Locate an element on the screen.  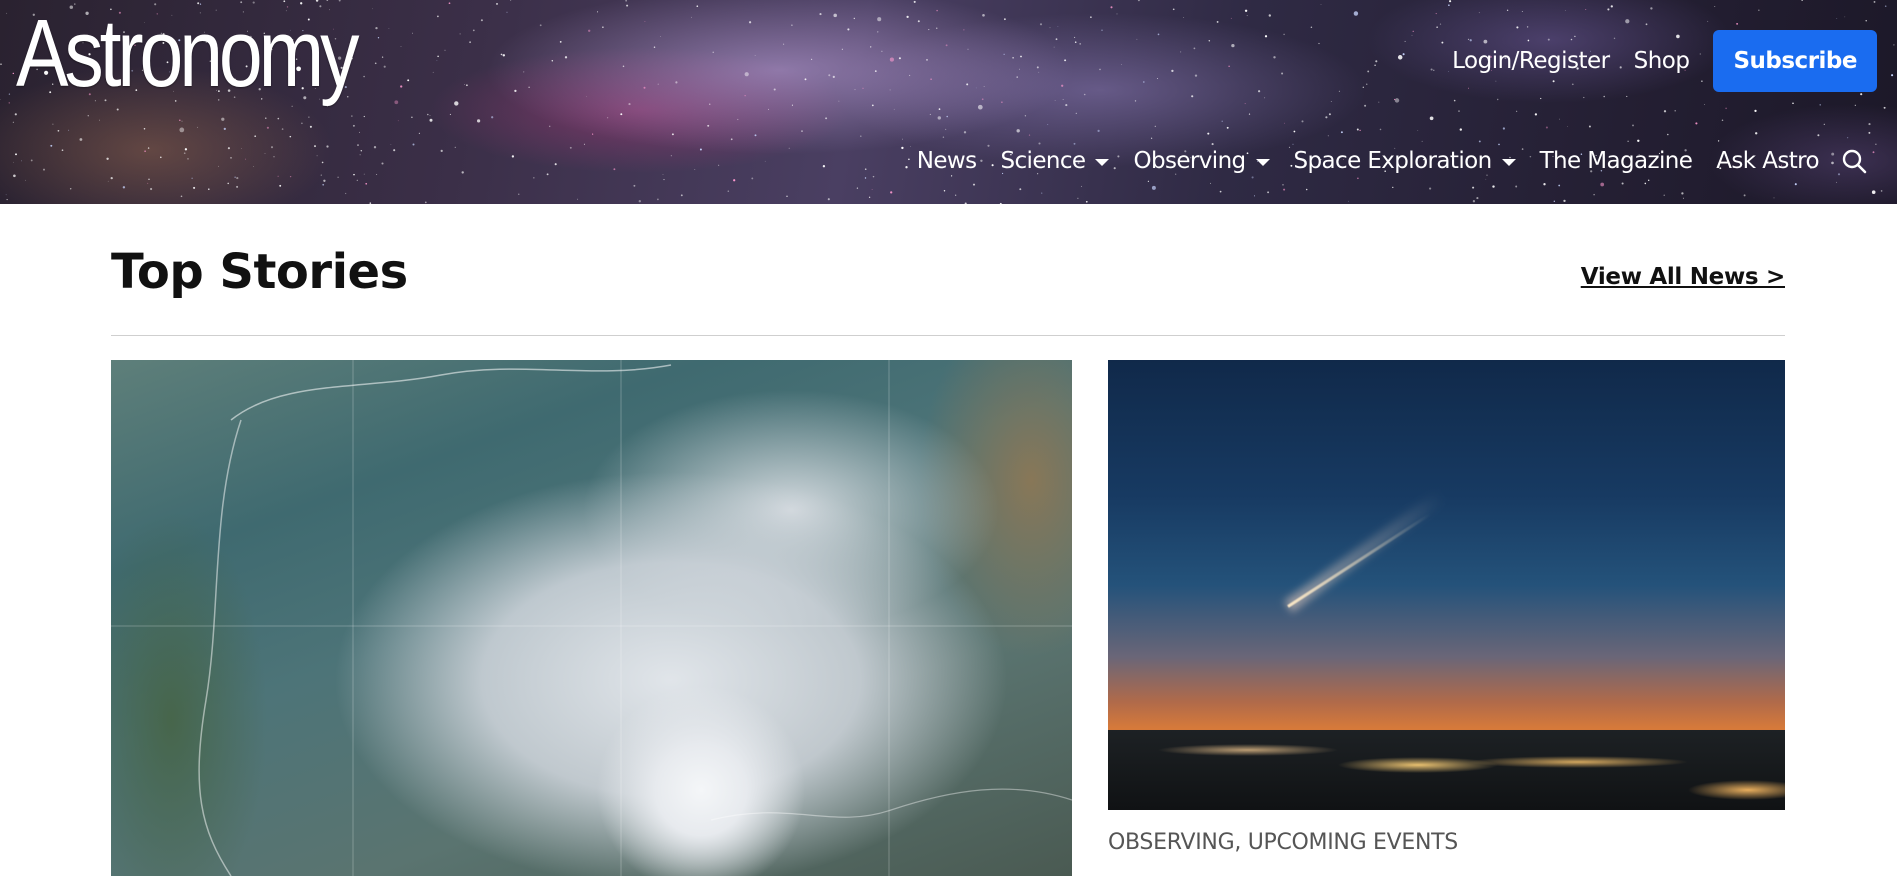
comet-streak is located at coordinates (1359, 560).